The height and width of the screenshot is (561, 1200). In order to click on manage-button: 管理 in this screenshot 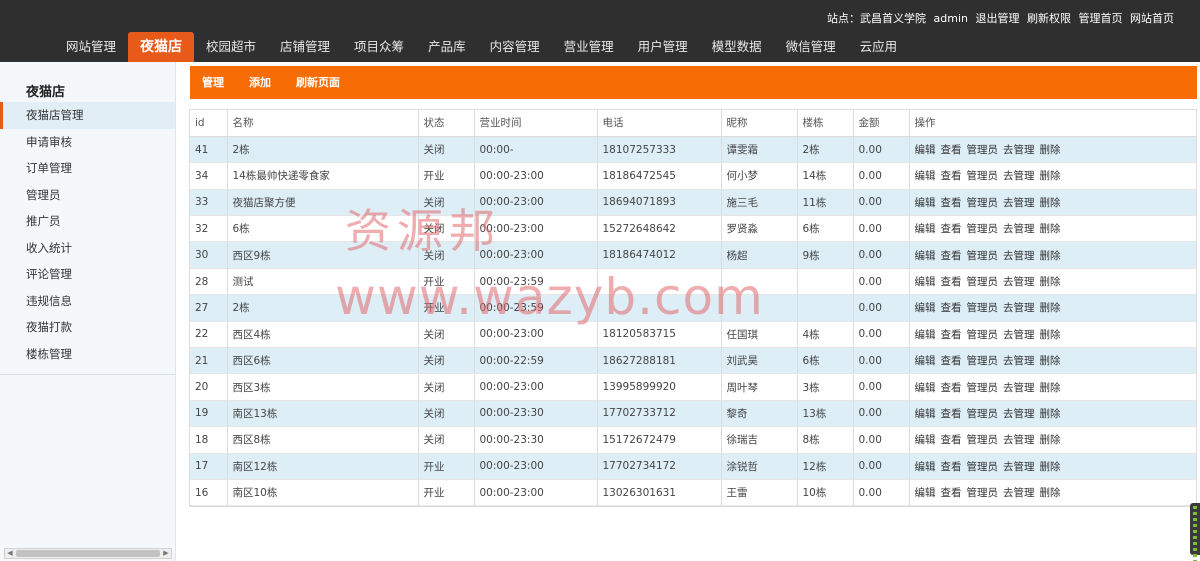, I will do `click(213, 82)`.